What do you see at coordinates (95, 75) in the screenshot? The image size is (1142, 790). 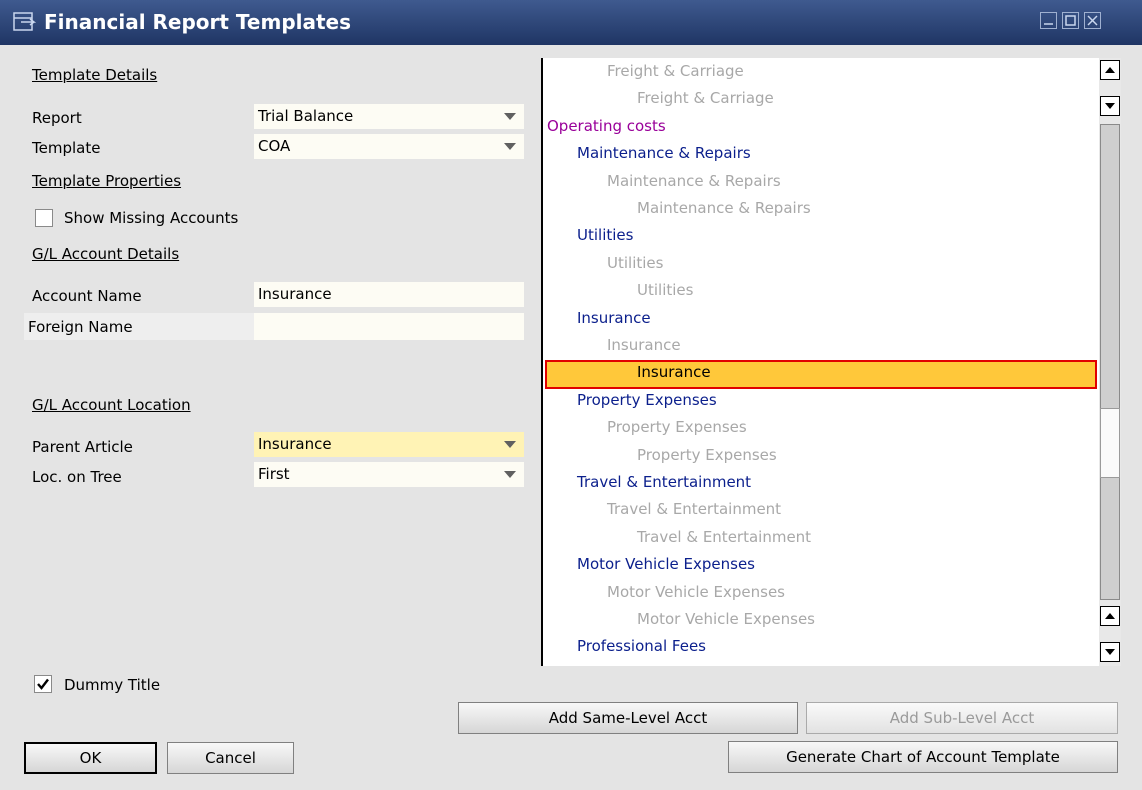 I see `template-details-header: Template Details` at bounding box center [95, 75].